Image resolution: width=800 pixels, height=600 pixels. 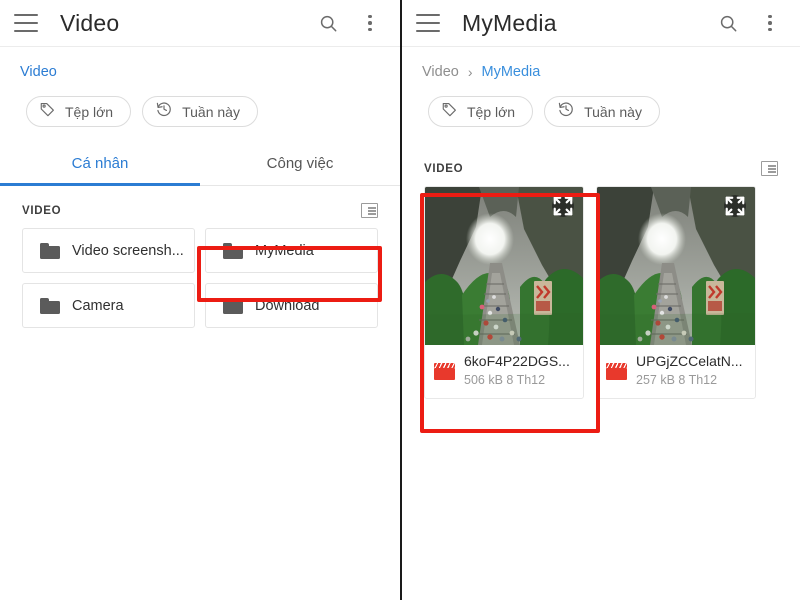 What do you see at coordinates (90, 22) in the screenshot?
I see `page-title: Video` at bounding box center [90, 22].